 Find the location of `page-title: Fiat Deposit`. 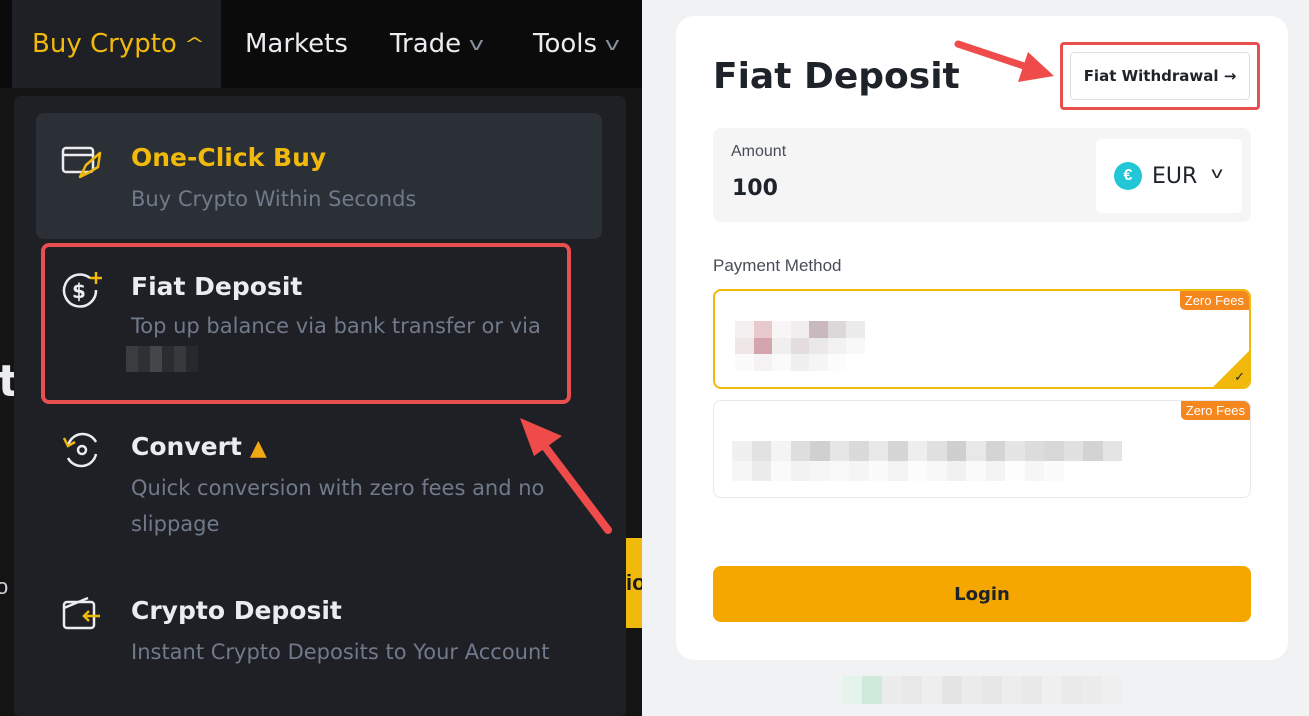

page-title: Fiat Deposit is located at coordinates (836, 76).